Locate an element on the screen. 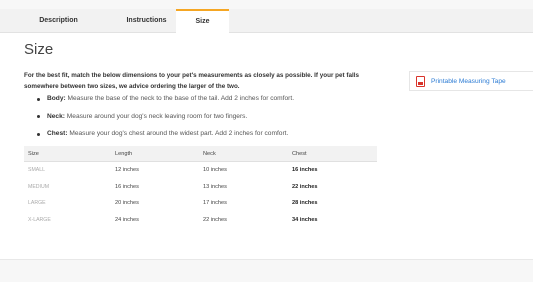 The image size is (533, 282). tip-term: Chest: is located at coordinates (57, 134).